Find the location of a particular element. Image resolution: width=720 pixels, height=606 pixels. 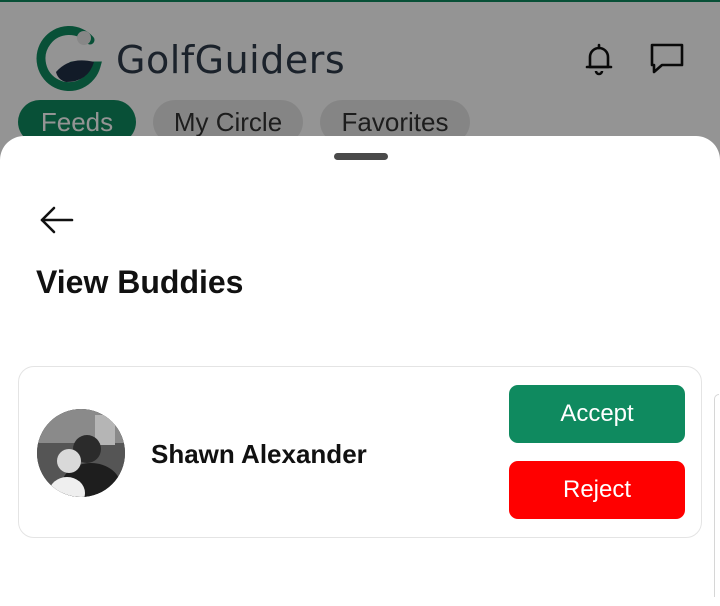

reject-button: Reject is located at coordinates (597, 490).